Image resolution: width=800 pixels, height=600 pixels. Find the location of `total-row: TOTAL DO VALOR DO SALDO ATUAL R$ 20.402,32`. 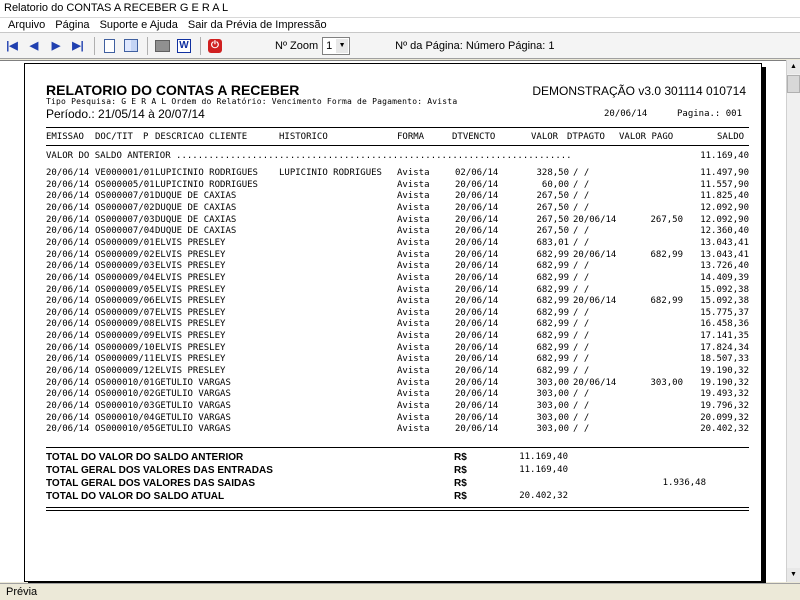

total-row: TOTAL DO VALOR DO SALDO ATUAL R$ 20.402,32 is located at coordinates (397, 497).